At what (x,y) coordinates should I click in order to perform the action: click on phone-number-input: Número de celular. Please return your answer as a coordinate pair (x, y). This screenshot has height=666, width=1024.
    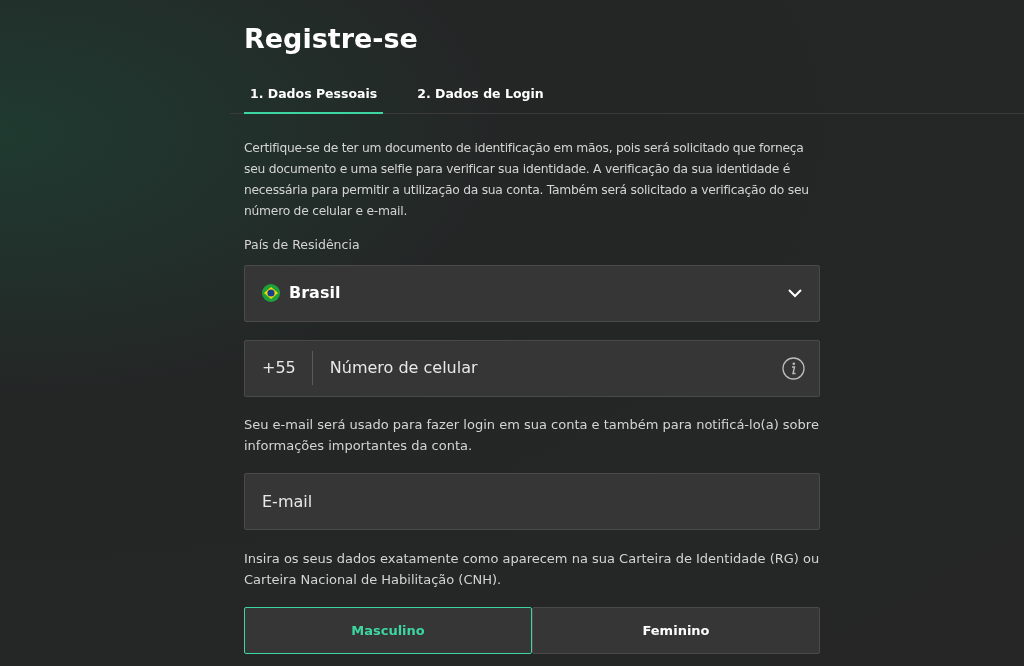
    Looking at the image, I should click on (547, 368).